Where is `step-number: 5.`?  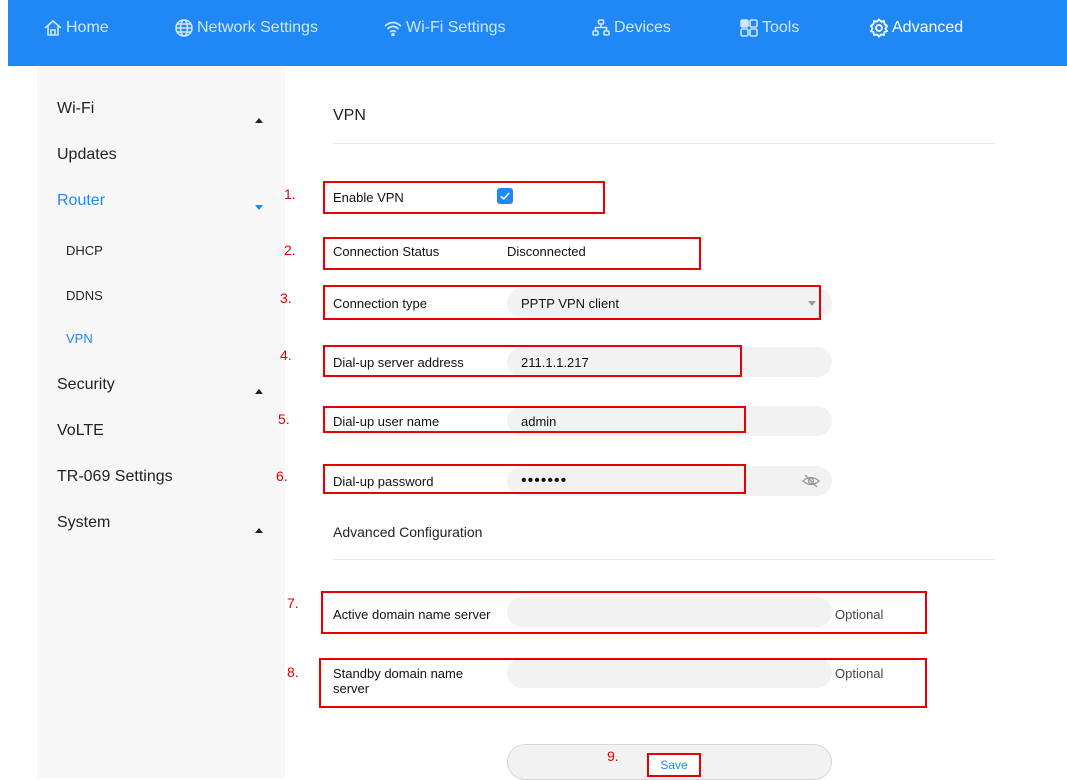 step-number: 5. is located at coordinates (284, 419).